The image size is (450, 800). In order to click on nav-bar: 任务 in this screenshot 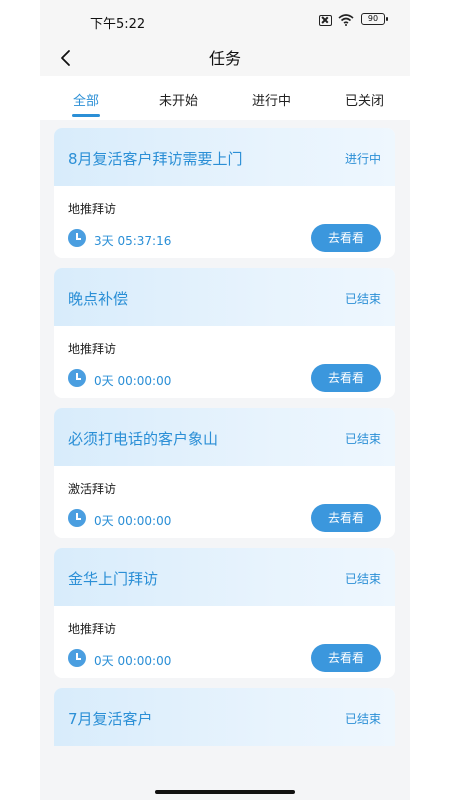, I will do `click(225, 58)`.